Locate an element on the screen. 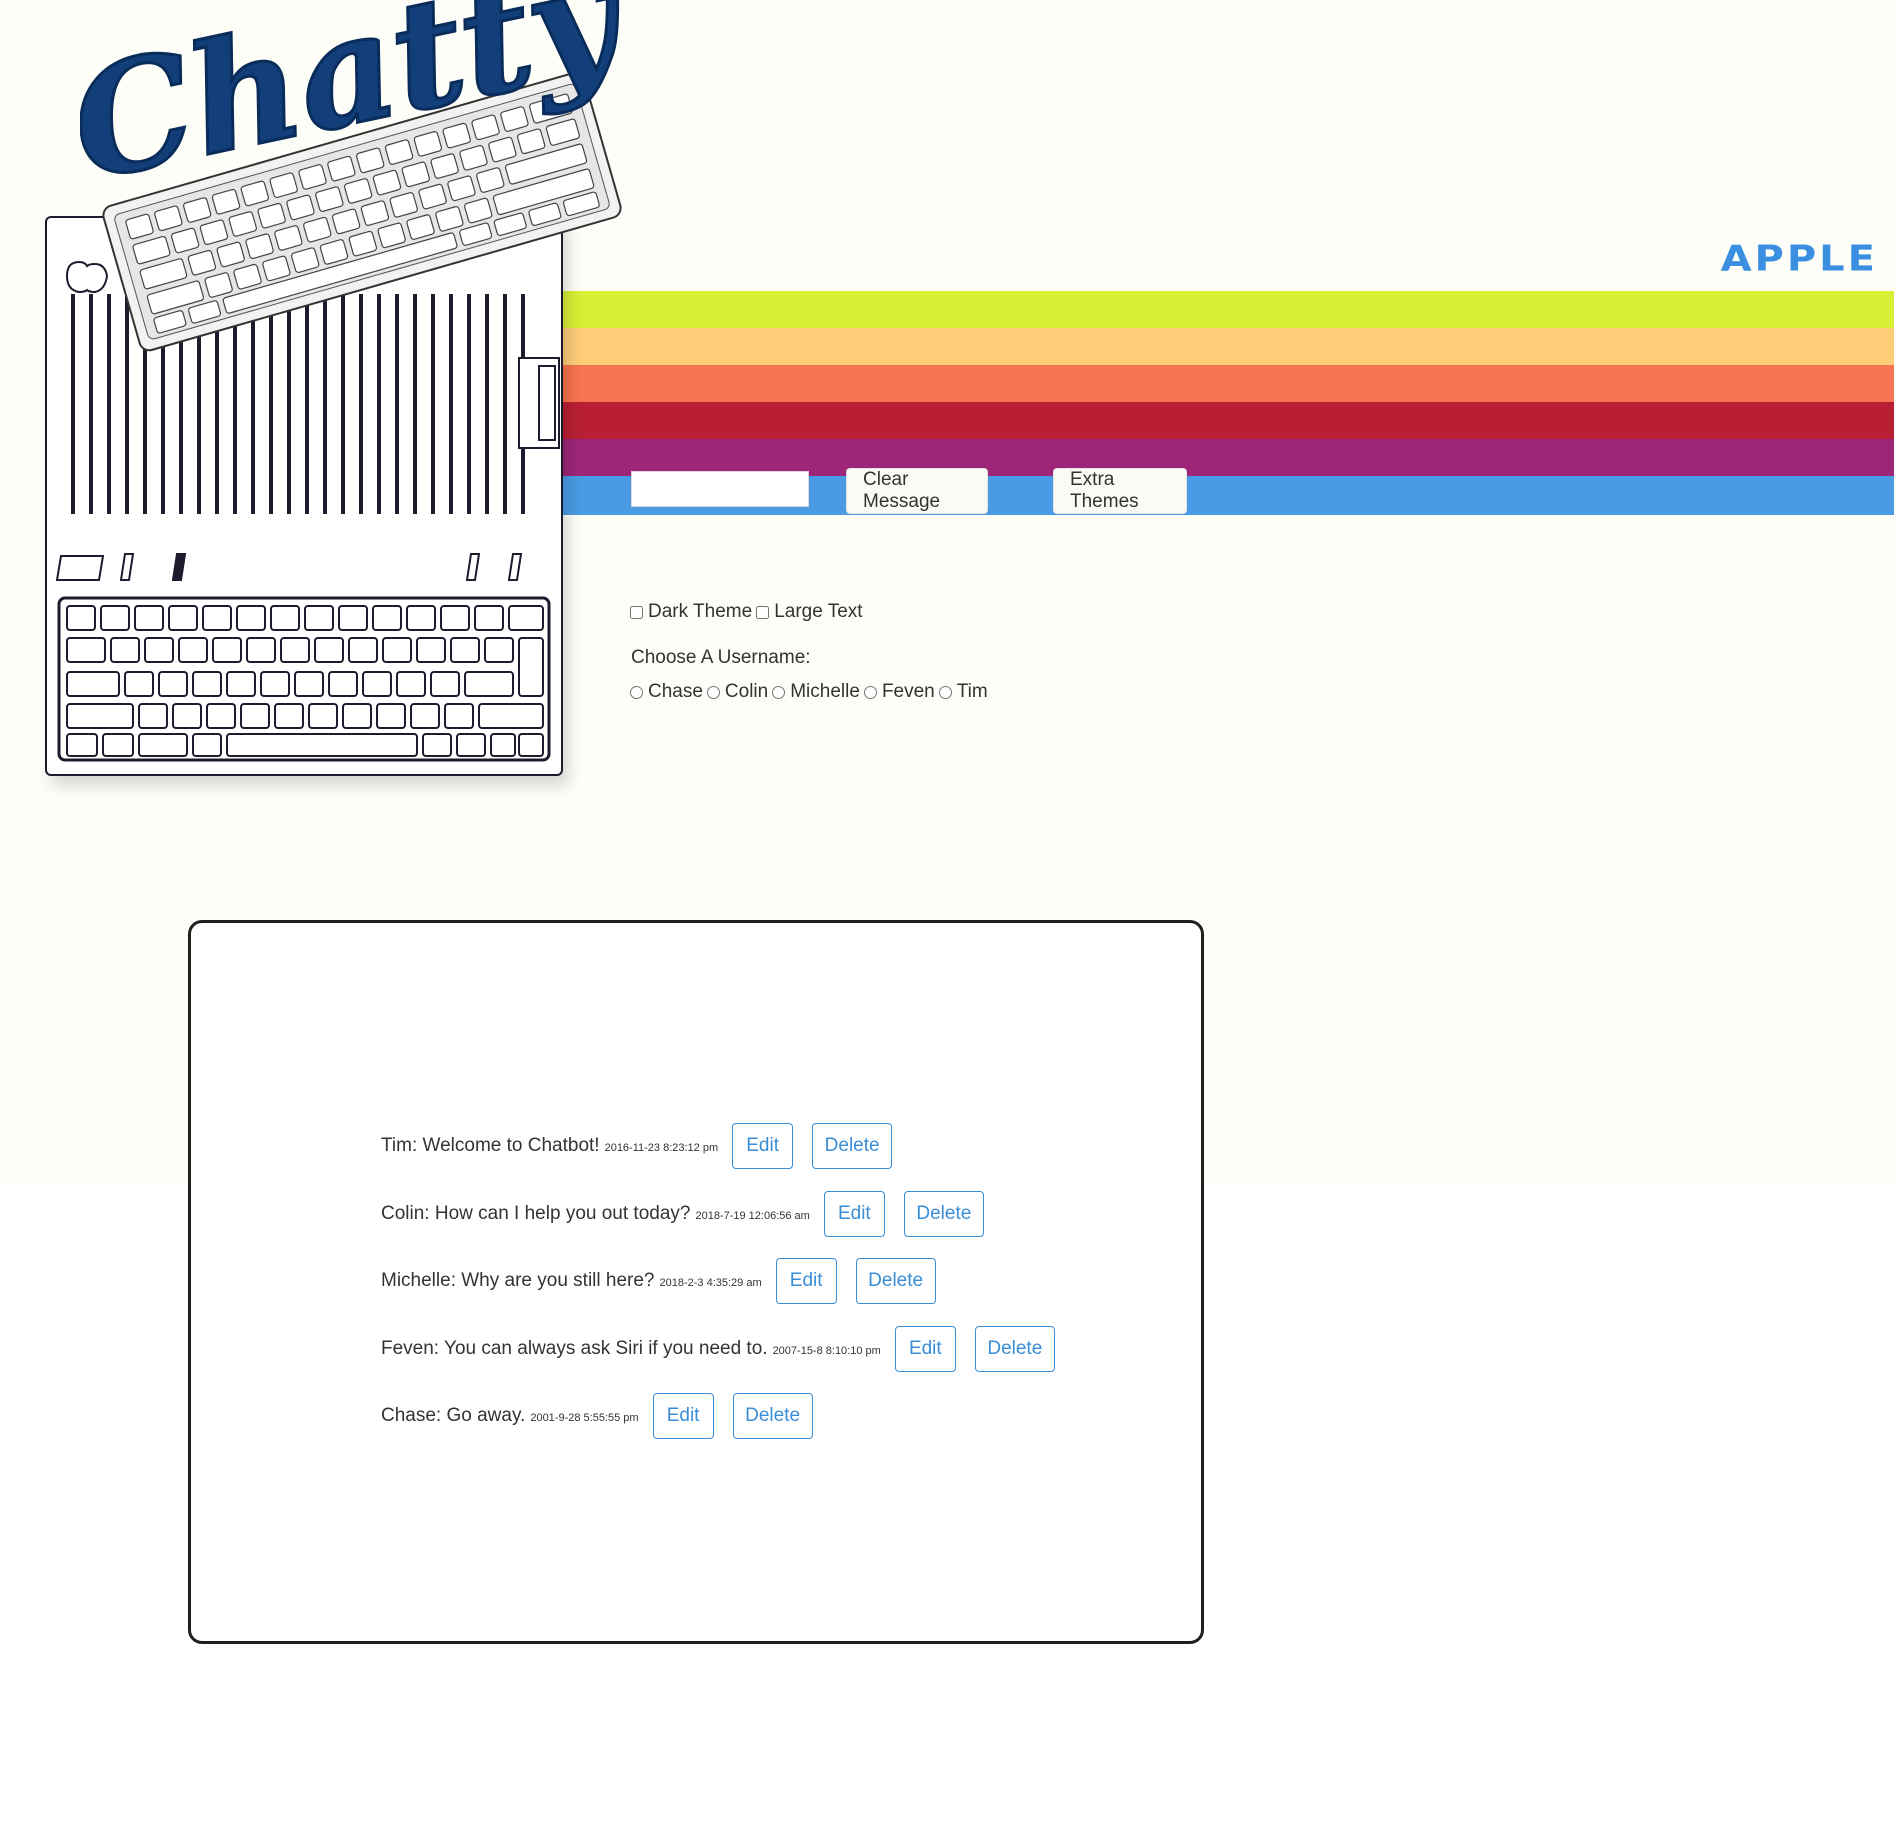  message-text: Tim: Welcome to Chatbot! is located at coordinates (490, 1145).